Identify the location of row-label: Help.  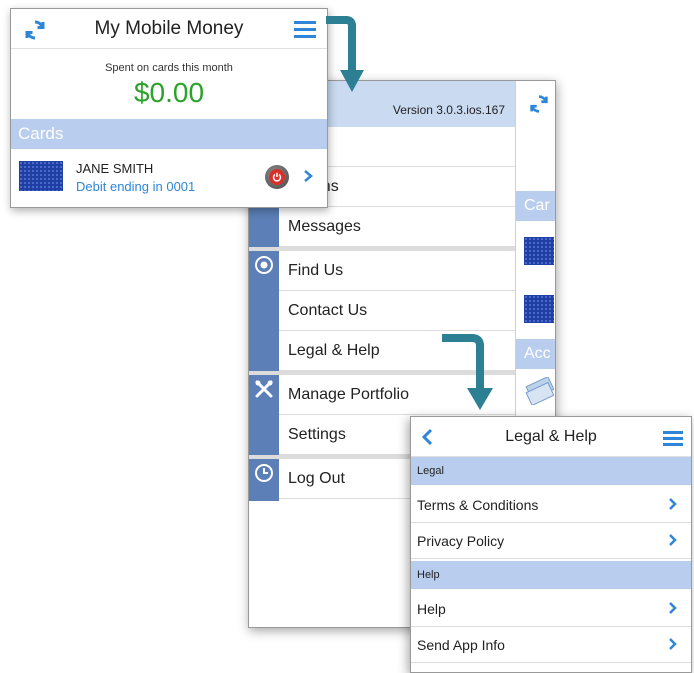
(431, 609).